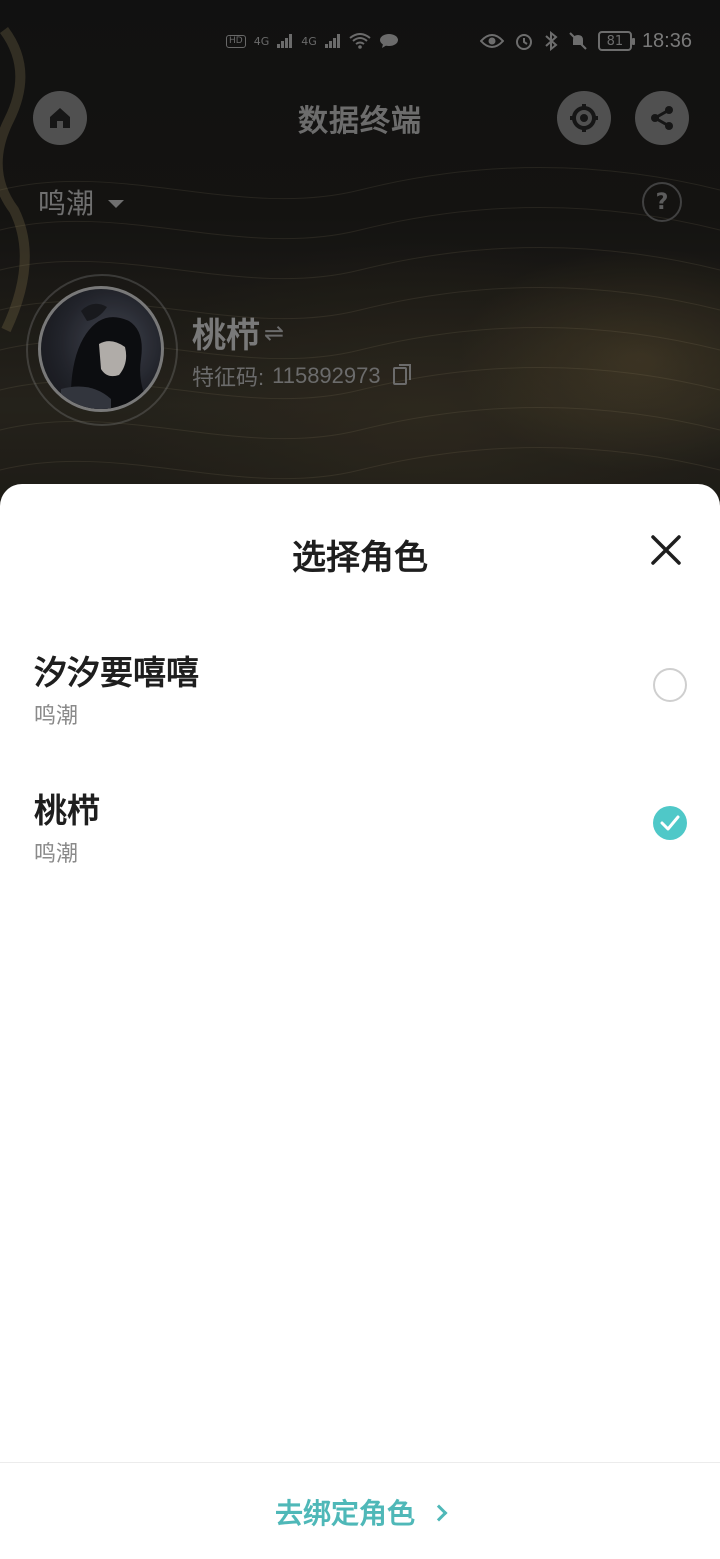 This screenshot has width=720, height=1559. Describe the element at coordinates (344, 1513) in the screenshot. I see `bind-role-label: 去绑定角色` at that location.